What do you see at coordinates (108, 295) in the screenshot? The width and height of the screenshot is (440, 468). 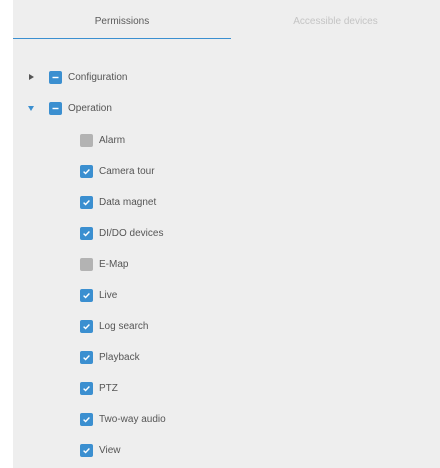 I see `tree-leaf-label: Live` at bounding box center [108, 295].